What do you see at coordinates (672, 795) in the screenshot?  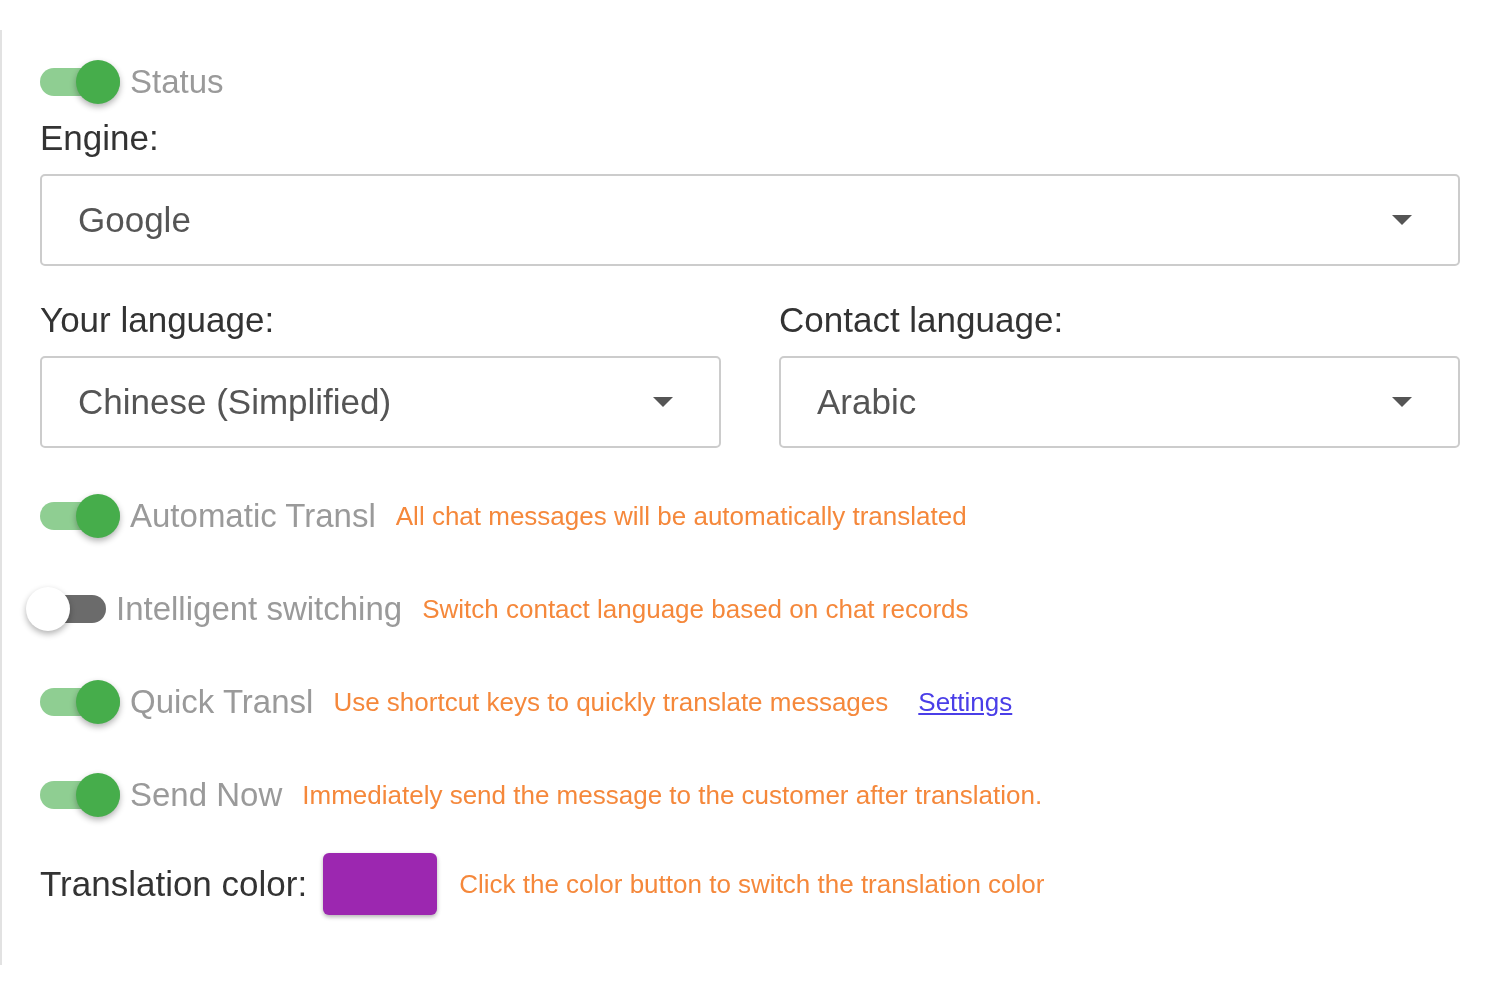 I see `hint-text: Immediately send the message to the customer after translation.` at bounding box center [672, 795].